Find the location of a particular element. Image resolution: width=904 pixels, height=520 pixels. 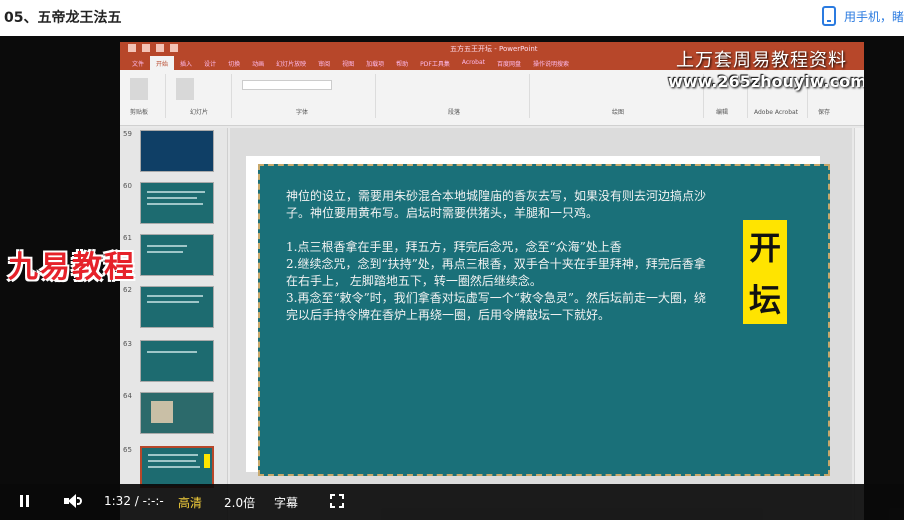

canvas-scrollbar is located at coordinates (859, 324).